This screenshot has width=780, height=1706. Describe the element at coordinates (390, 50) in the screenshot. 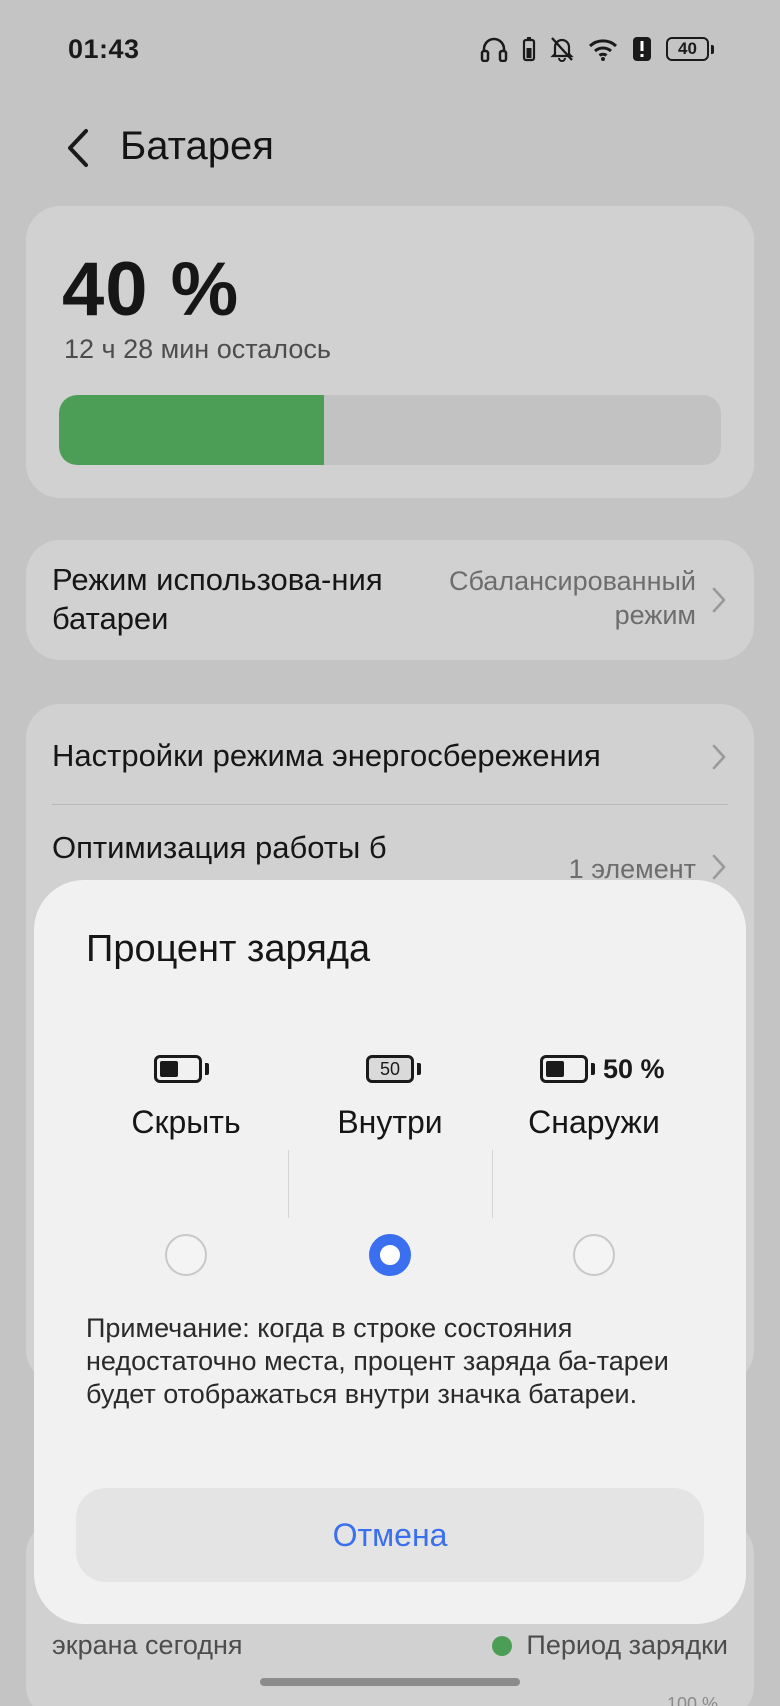

I see `status-bar: 01:43 40` at that location.